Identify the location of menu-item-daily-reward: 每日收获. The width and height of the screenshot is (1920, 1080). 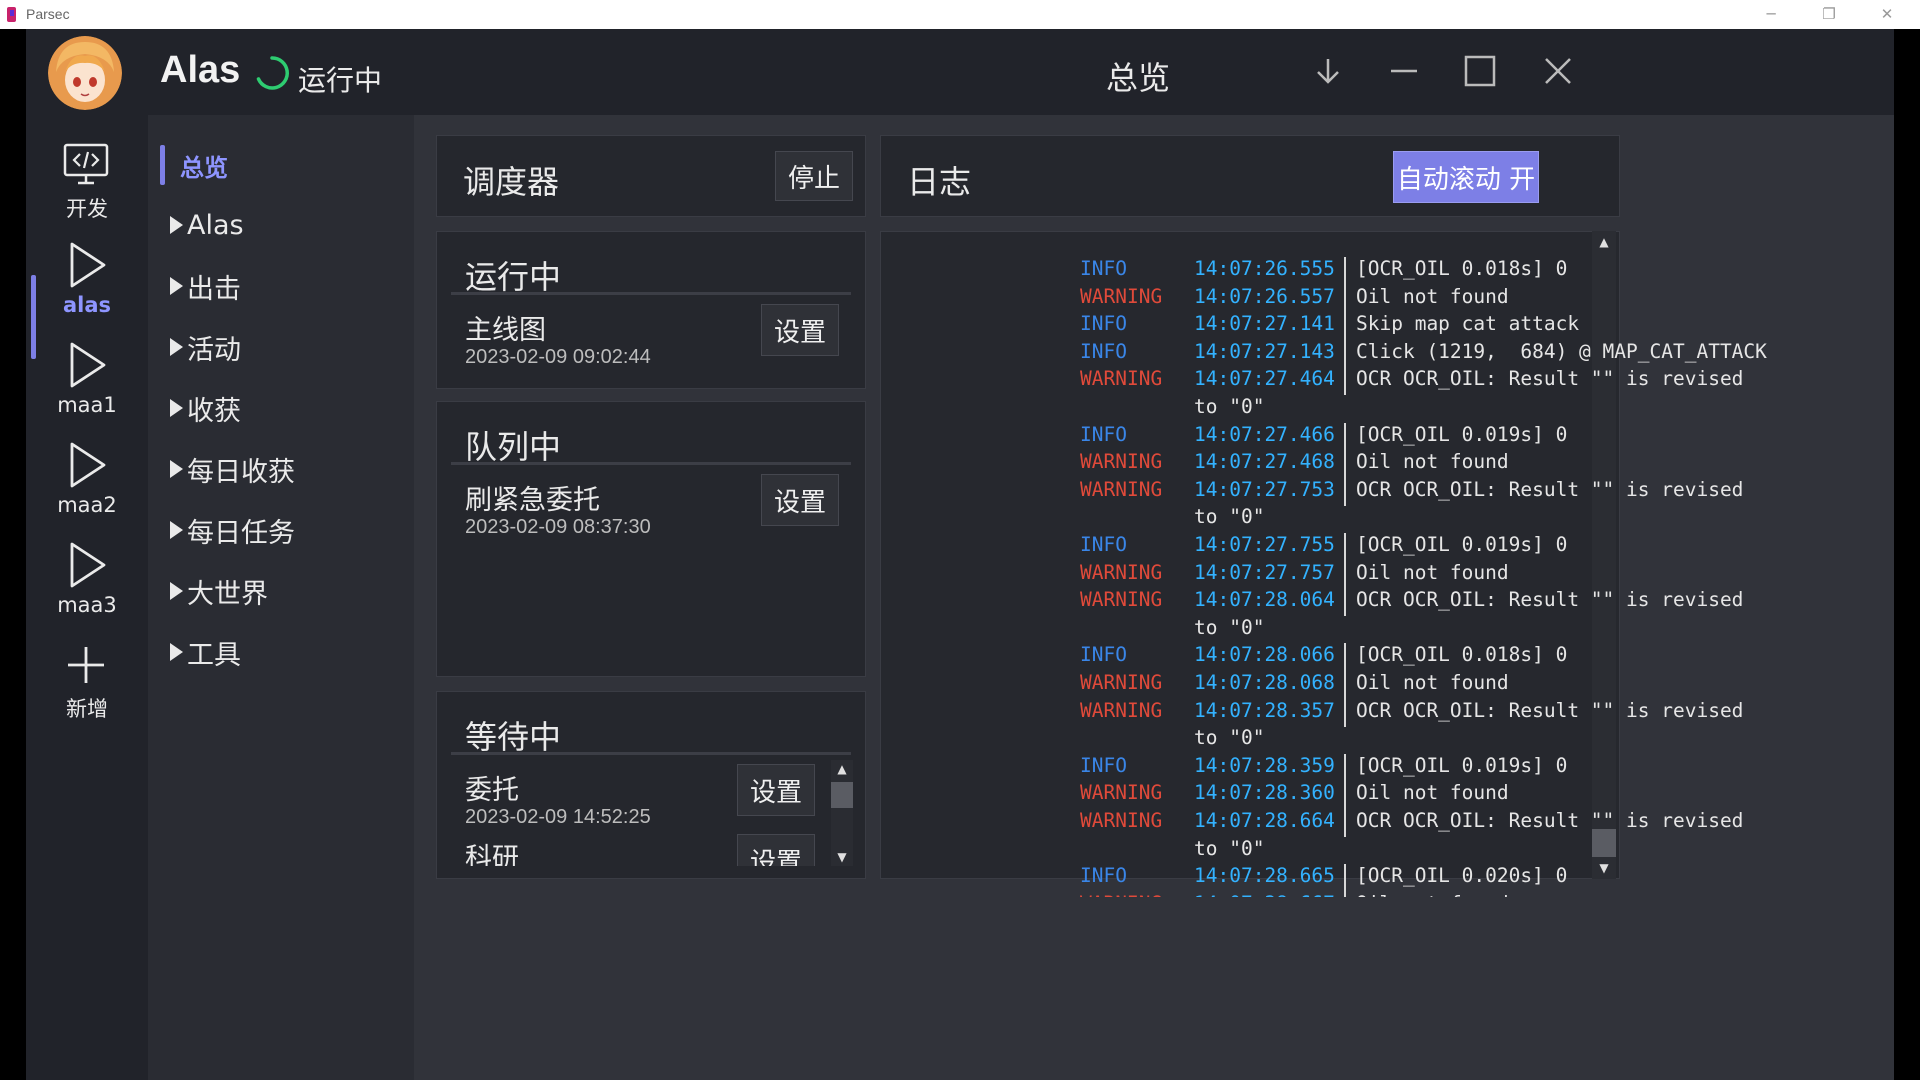
(232, 469).